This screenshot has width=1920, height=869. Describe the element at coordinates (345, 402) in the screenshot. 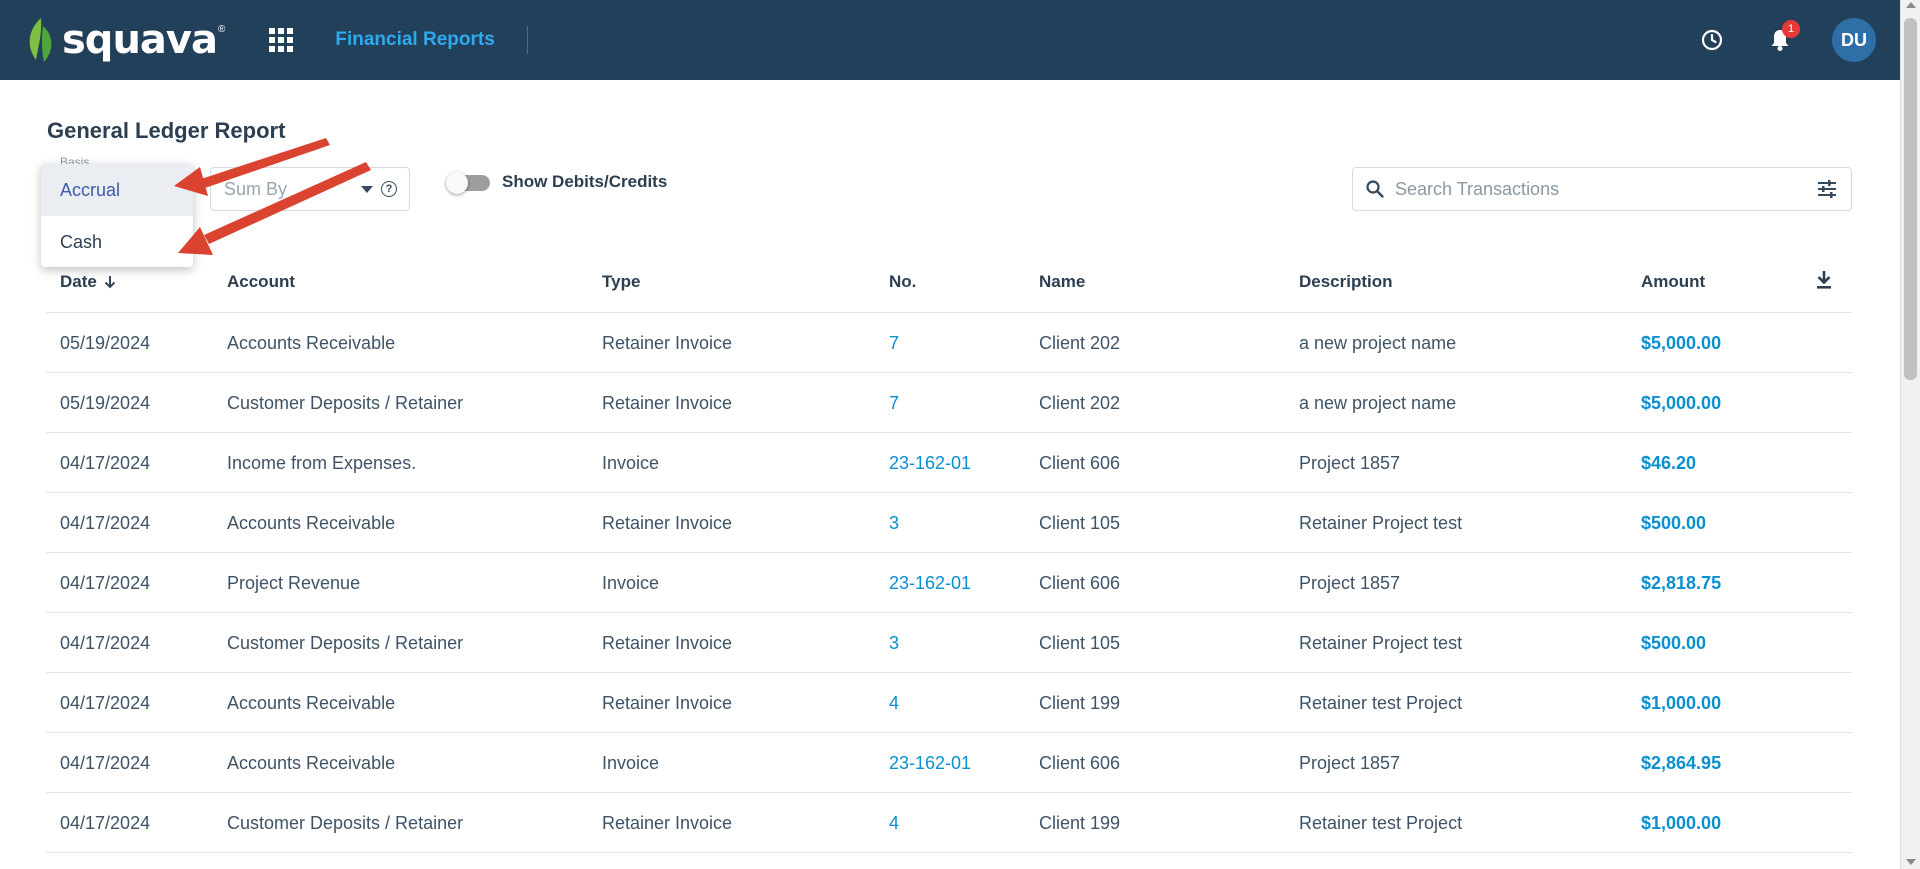

I see `cell-account: Customer Deposits / Retainer` at that location.